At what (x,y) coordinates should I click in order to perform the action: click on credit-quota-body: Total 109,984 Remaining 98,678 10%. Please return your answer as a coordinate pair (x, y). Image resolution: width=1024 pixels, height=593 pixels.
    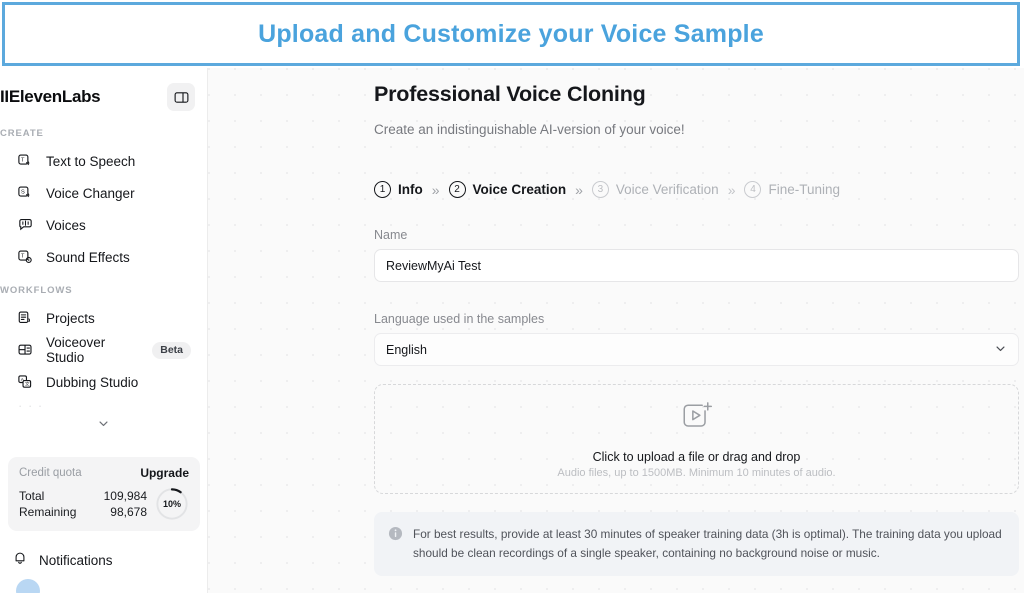
    Looking at the image, I should click on (104, 504).